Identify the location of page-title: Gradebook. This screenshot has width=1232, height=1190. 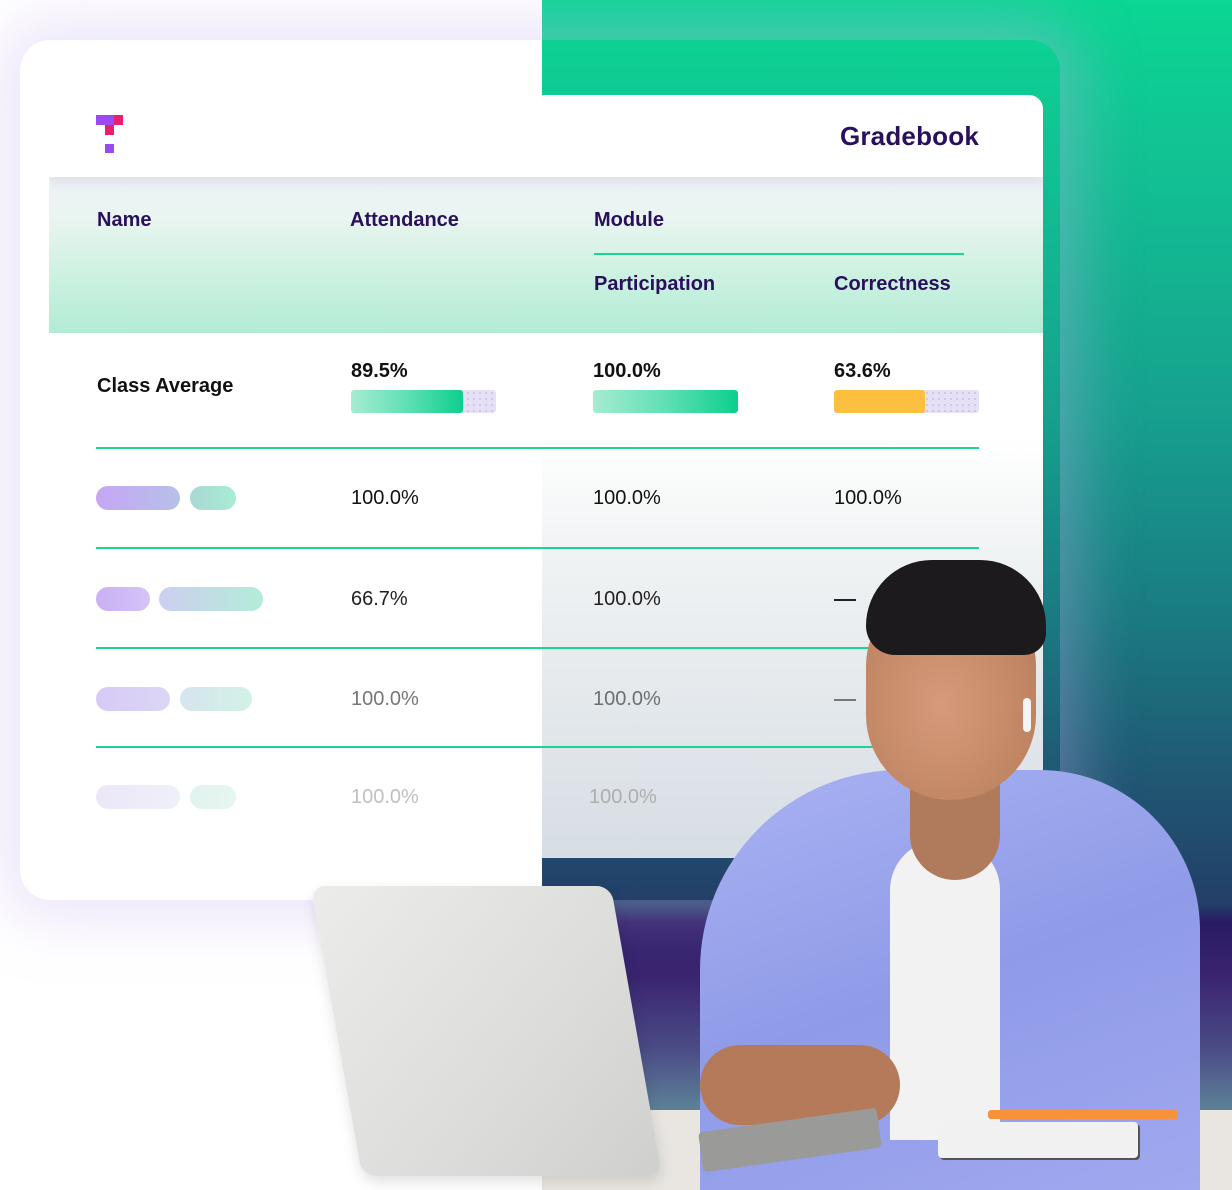
(909, 136).